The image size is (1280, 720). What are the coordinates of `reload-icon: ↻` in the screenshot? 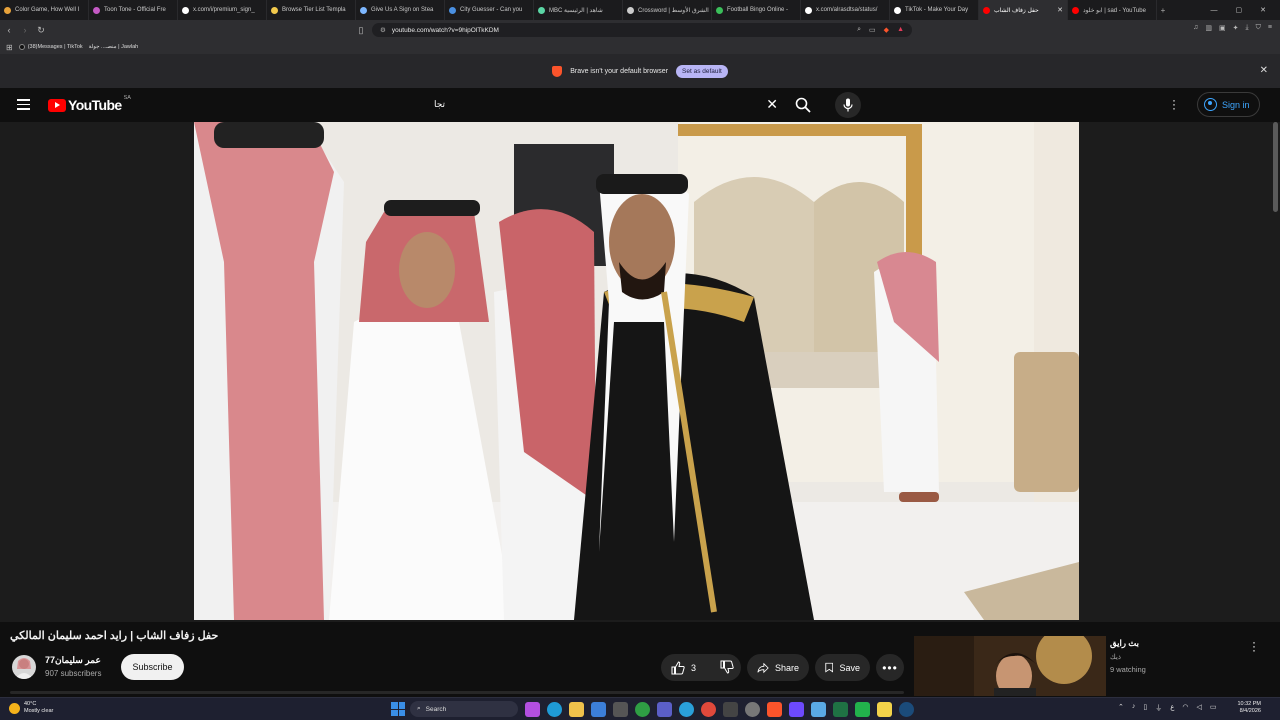 It's located at (41, 30).